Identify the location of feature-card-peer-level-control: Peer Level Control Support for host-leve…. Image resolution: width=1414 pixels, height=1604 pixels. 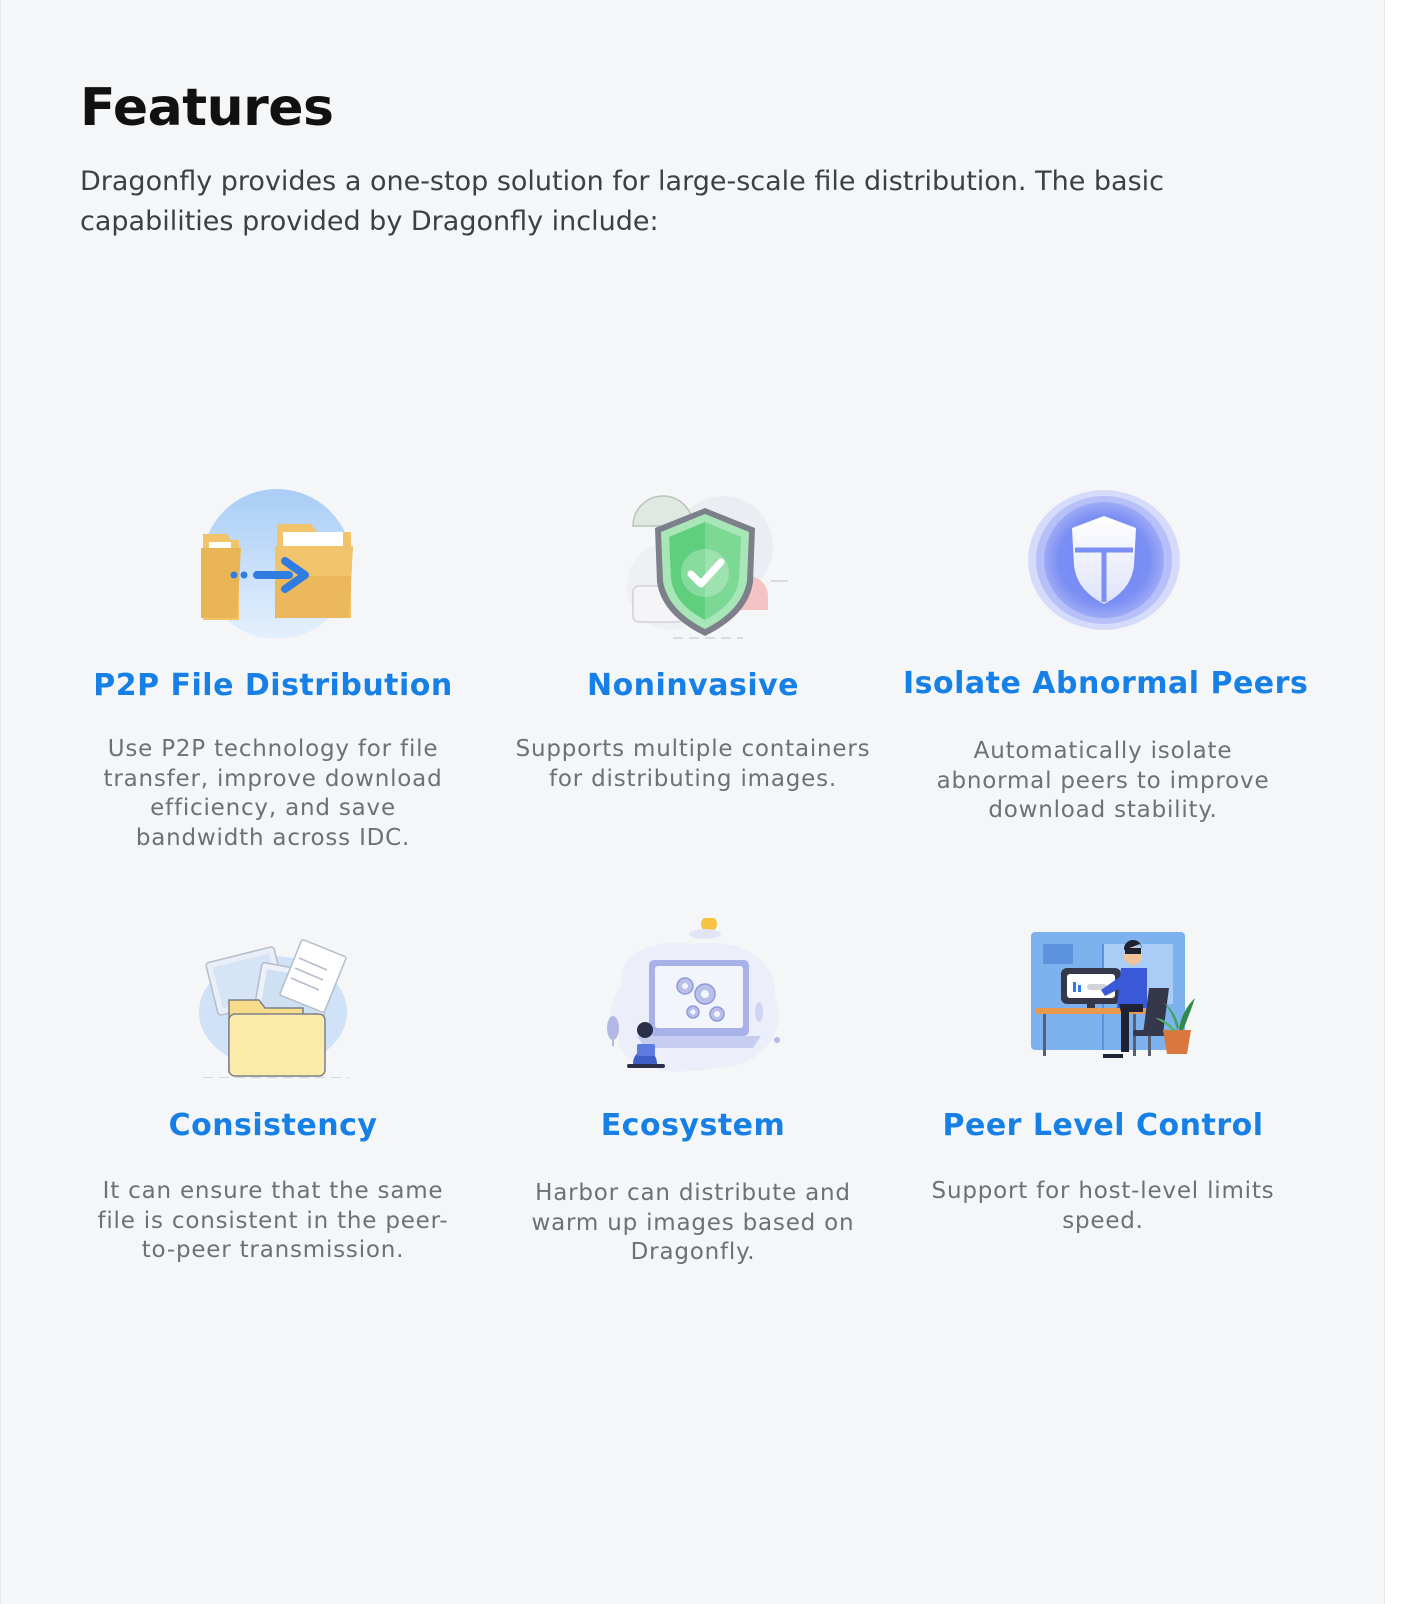
(1103, 1077).